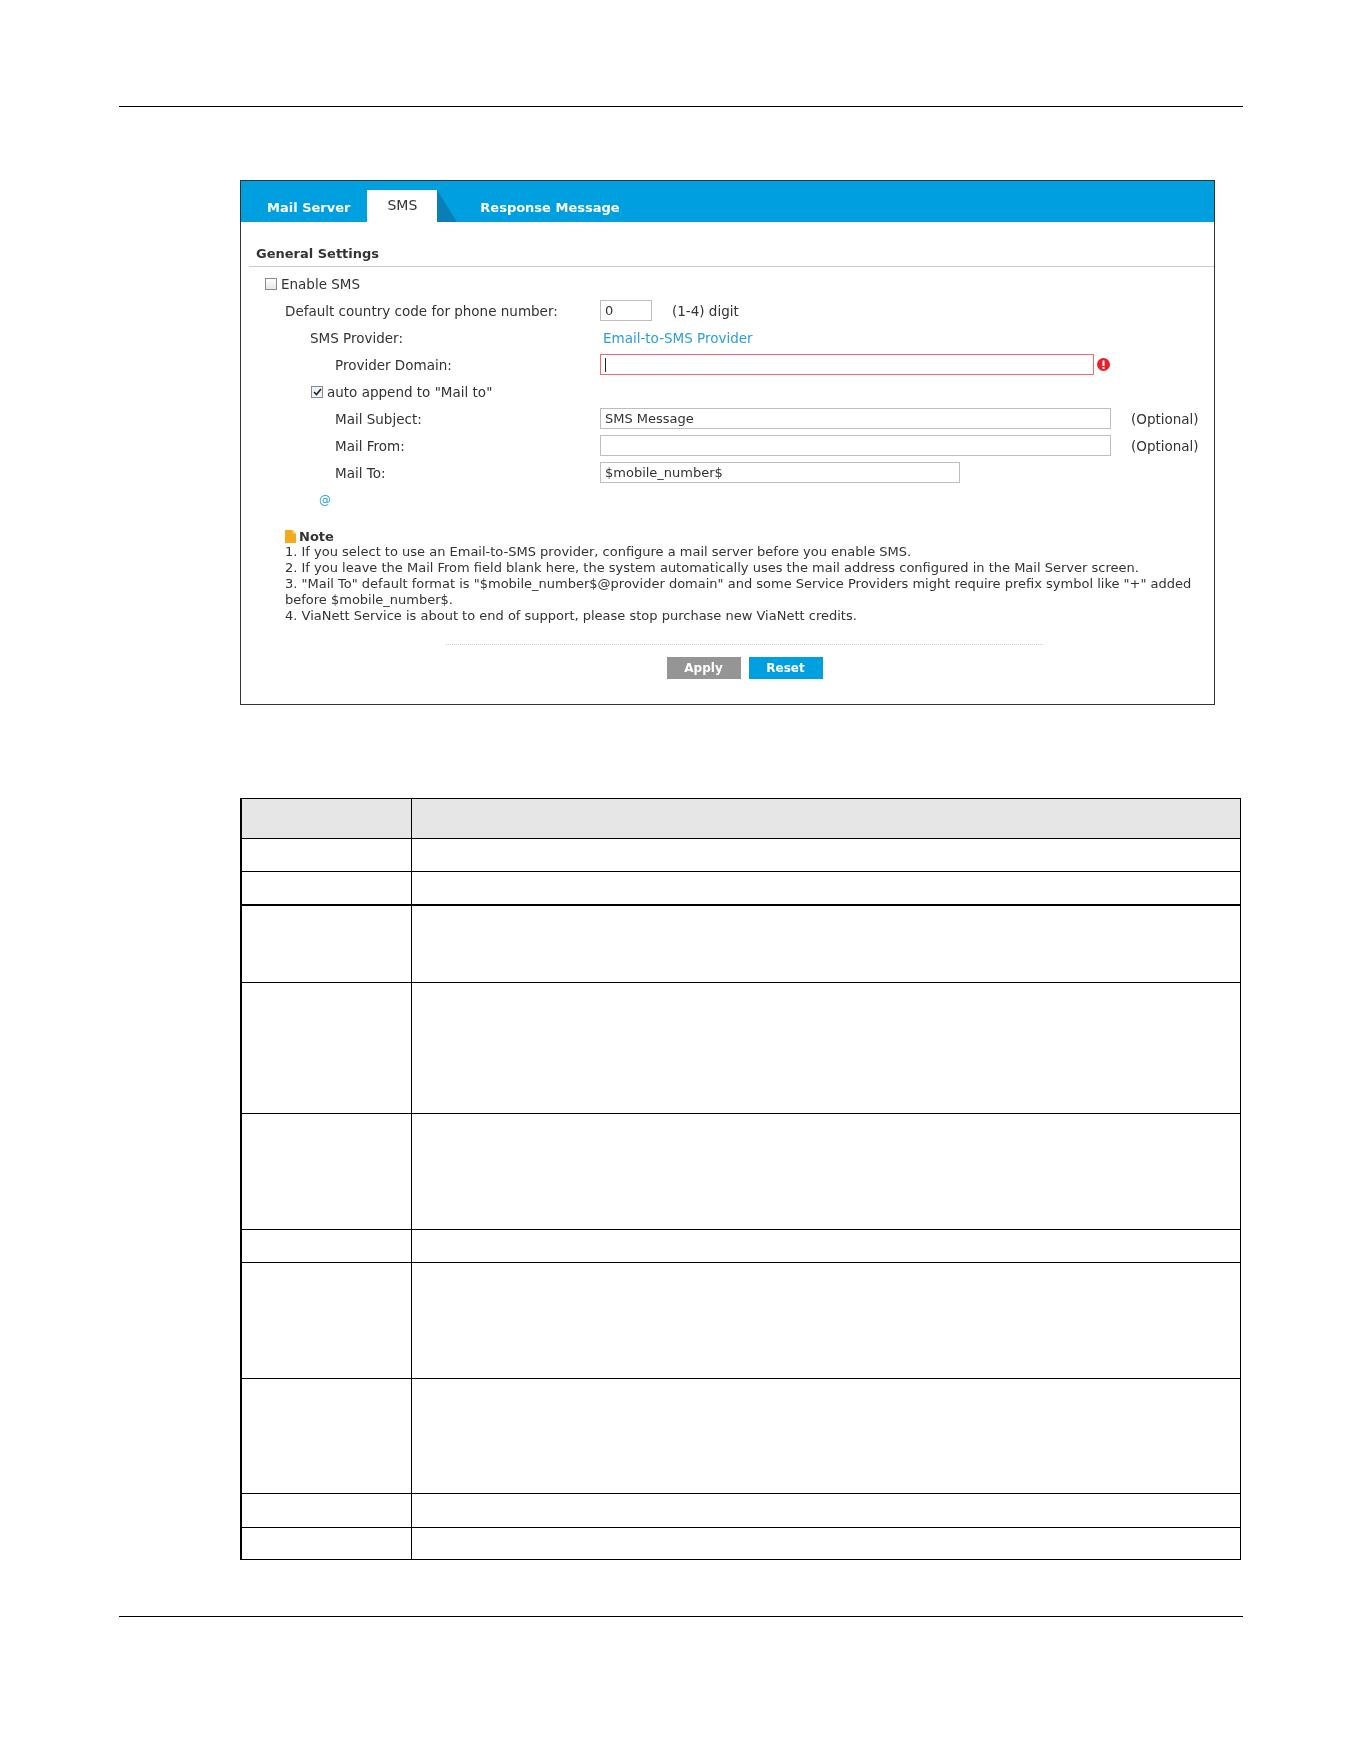 The width and height of the screenshot is (1361, 1761). Describe the element at coordinates (321, 283) in the screenshot. I see `checkbox-label: Enable SMS` at that location.